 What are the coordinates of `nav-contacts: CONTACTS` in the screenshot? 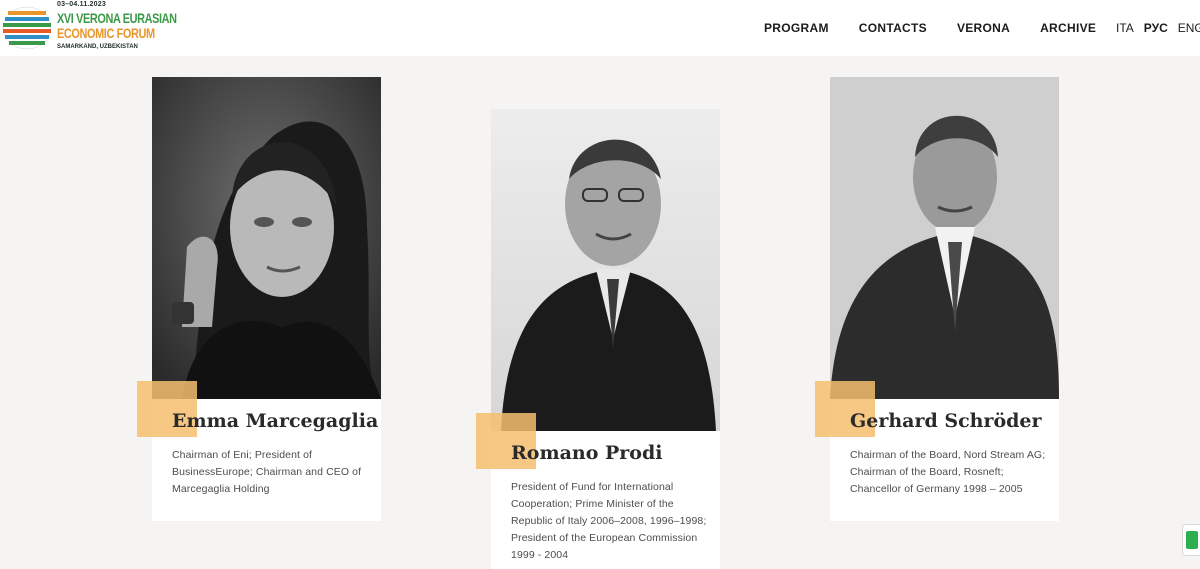 It's located at (893, 28).